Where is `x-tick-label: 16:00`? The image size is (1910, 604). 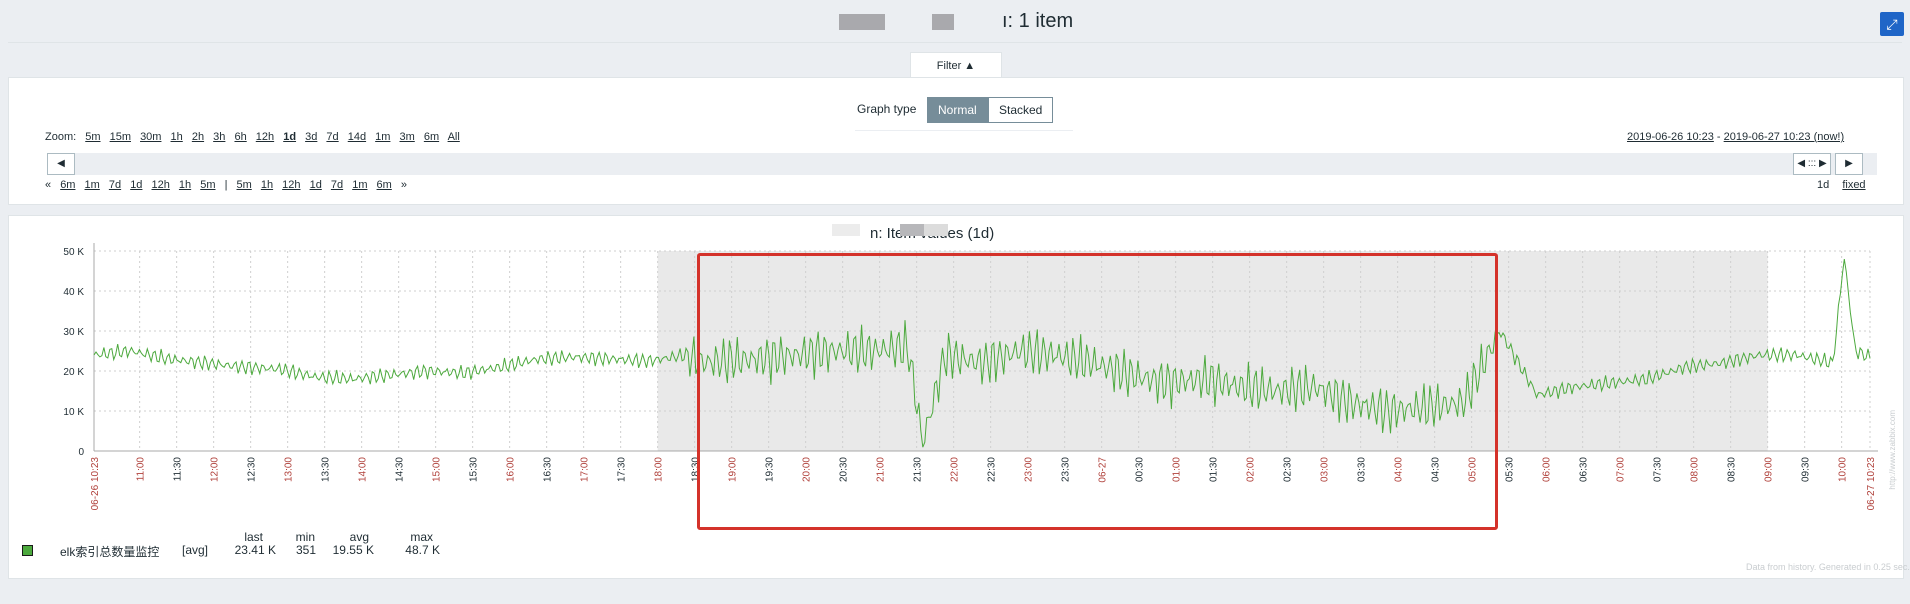 x-tick-label: 16:00 is located at coordinates (511, 469).